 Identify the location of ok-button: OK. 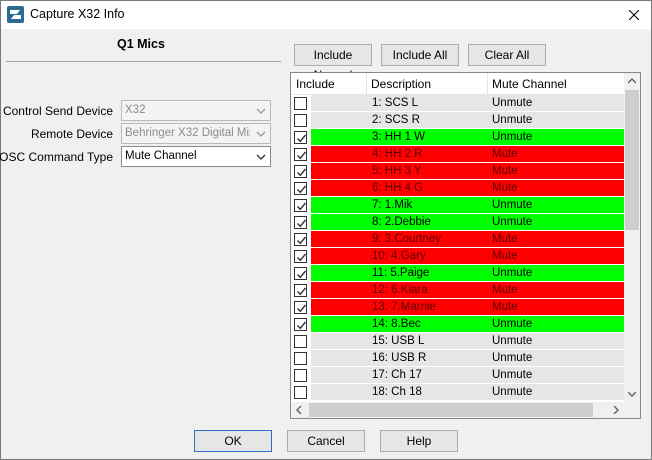
(233, 441).